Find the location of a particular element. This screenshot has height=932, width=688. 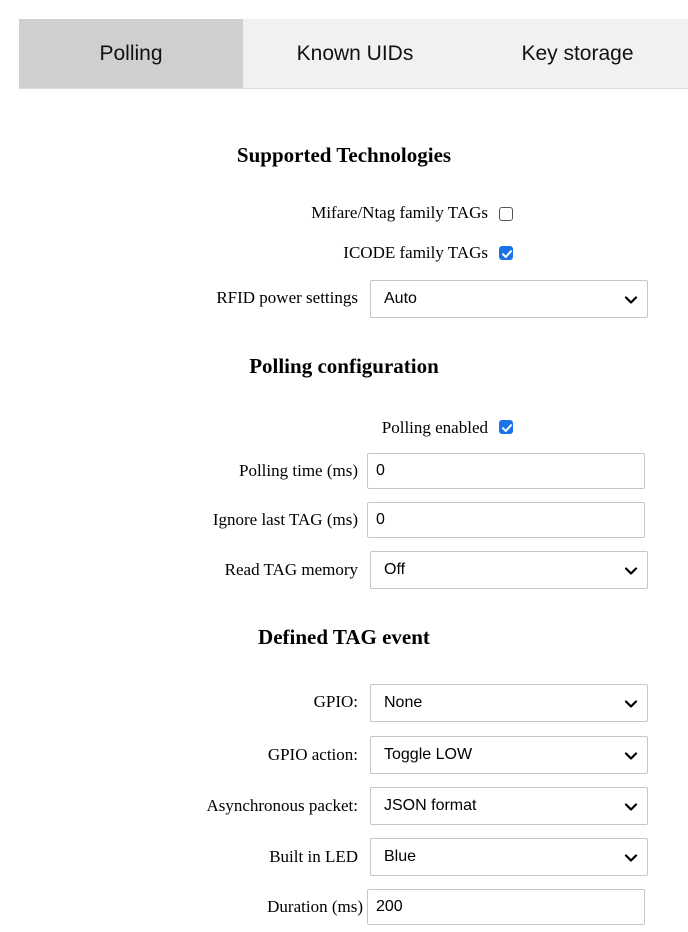

rfid-power-value: Auto is located at coordinates (400, 298).